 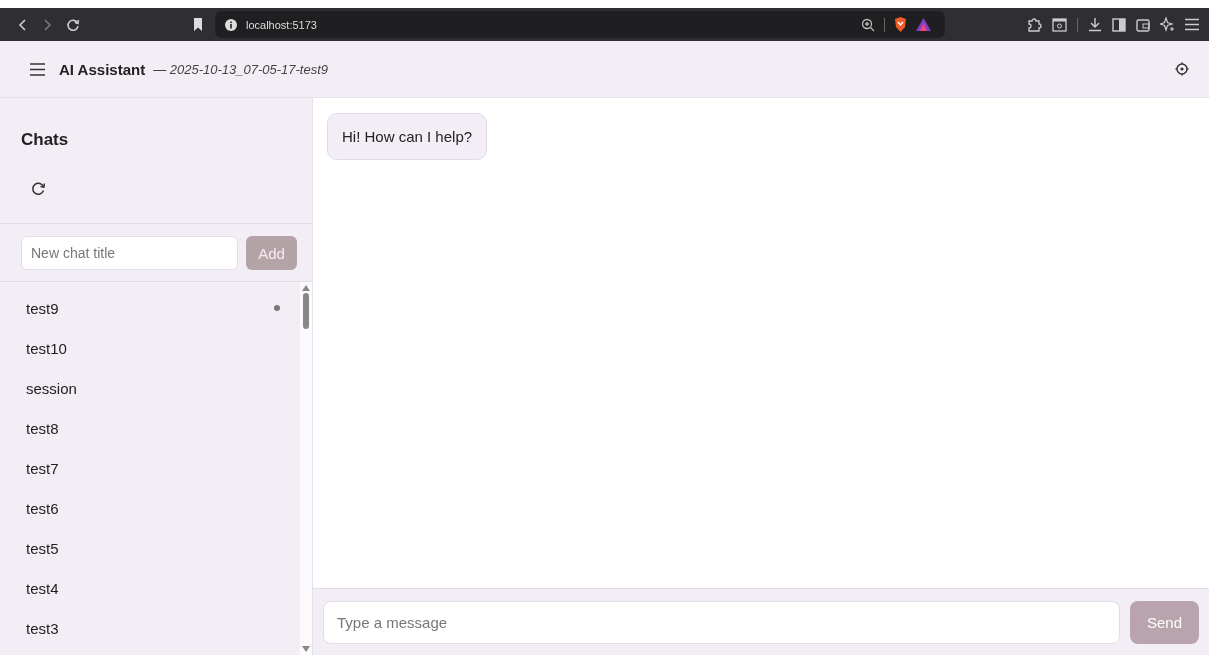 I want to click on wallet-icon, so click(x=1143, y=24).